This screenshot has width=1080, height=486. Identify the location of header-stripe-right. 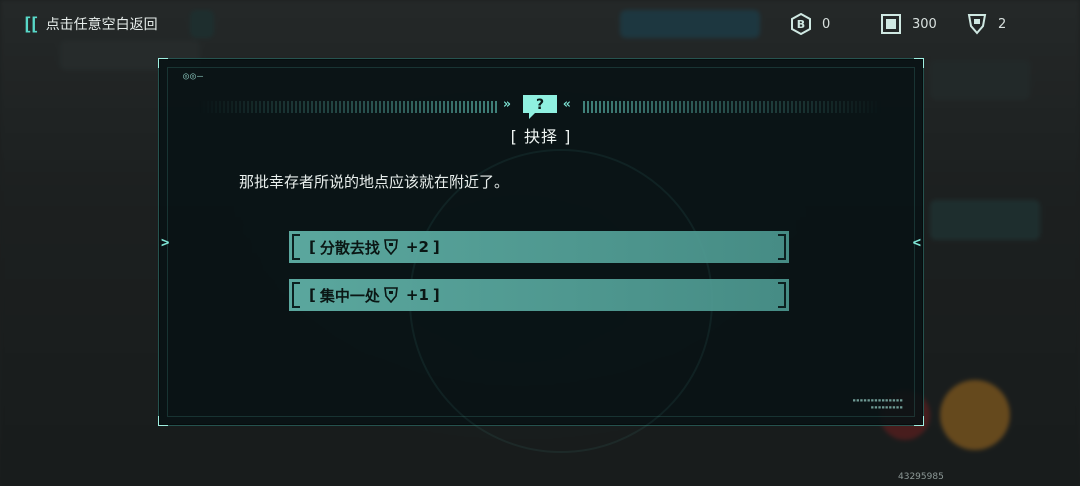
(733, 107).